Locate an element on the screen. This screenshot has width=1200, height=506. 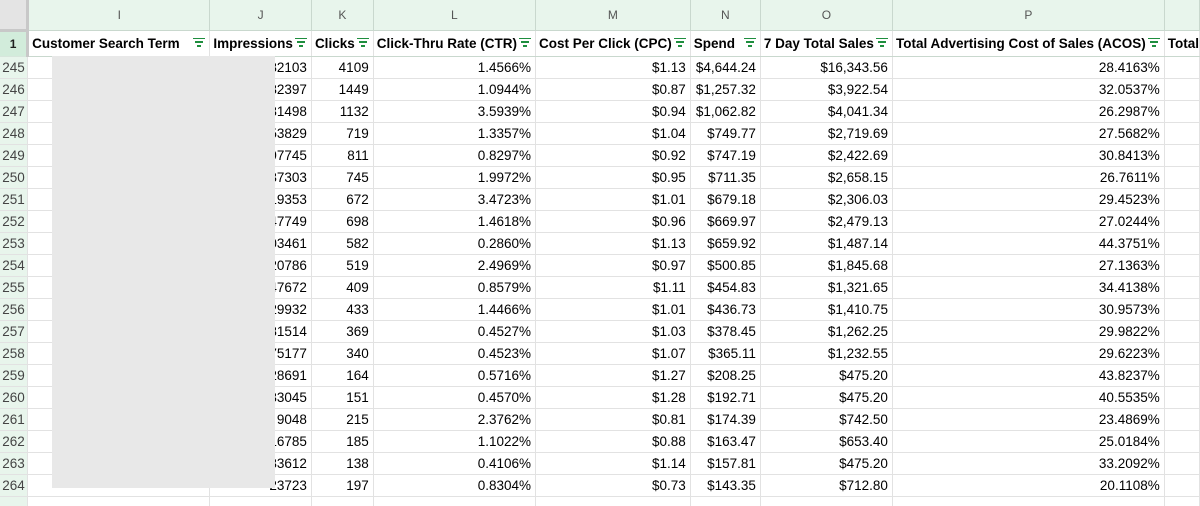
cell-clicks: 433 is located at coordinates (342, 309).